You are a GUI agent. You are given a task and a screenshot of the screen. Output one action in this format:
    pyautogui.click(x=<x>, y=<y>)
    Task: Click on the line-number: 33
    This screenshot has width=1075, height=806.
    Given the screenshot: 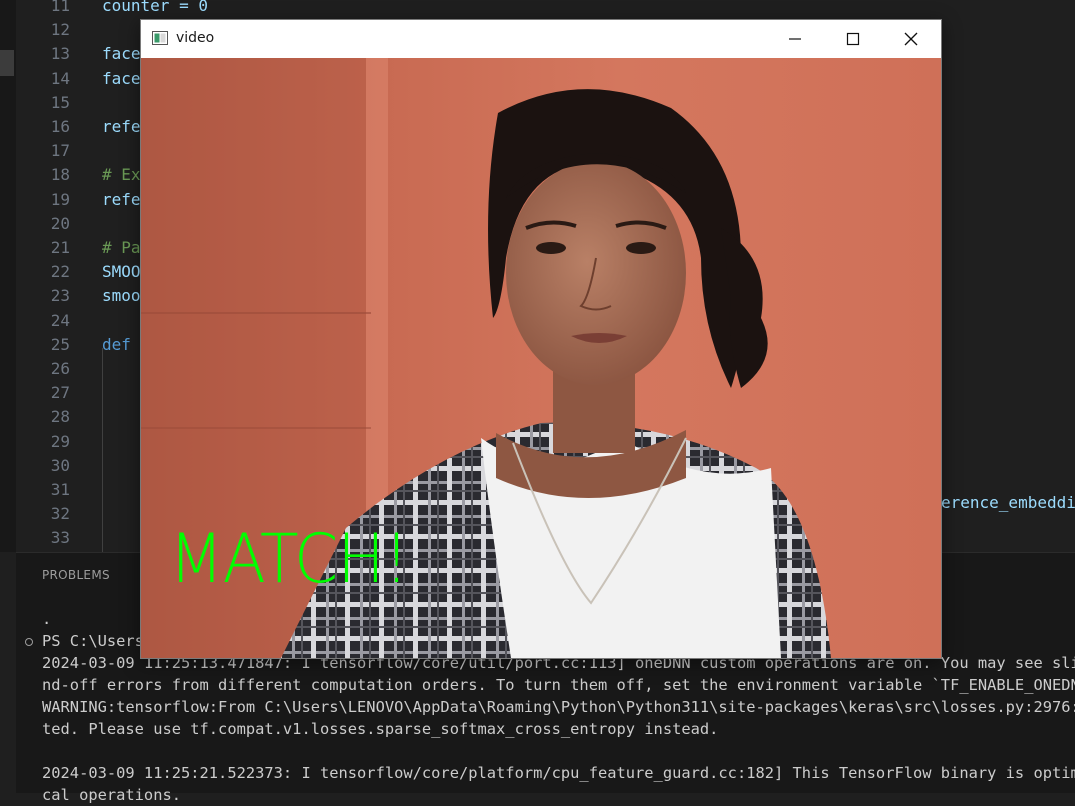 What is the action you would take?
    pyautogui.click(x=60, y=538)
    